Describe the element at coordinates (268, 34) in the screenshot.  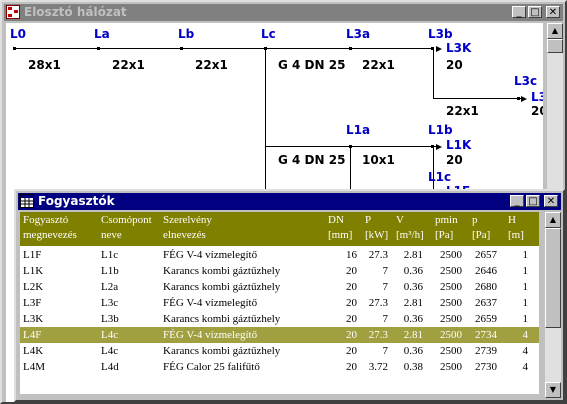
I see `node-Lc: Lc` at that location.